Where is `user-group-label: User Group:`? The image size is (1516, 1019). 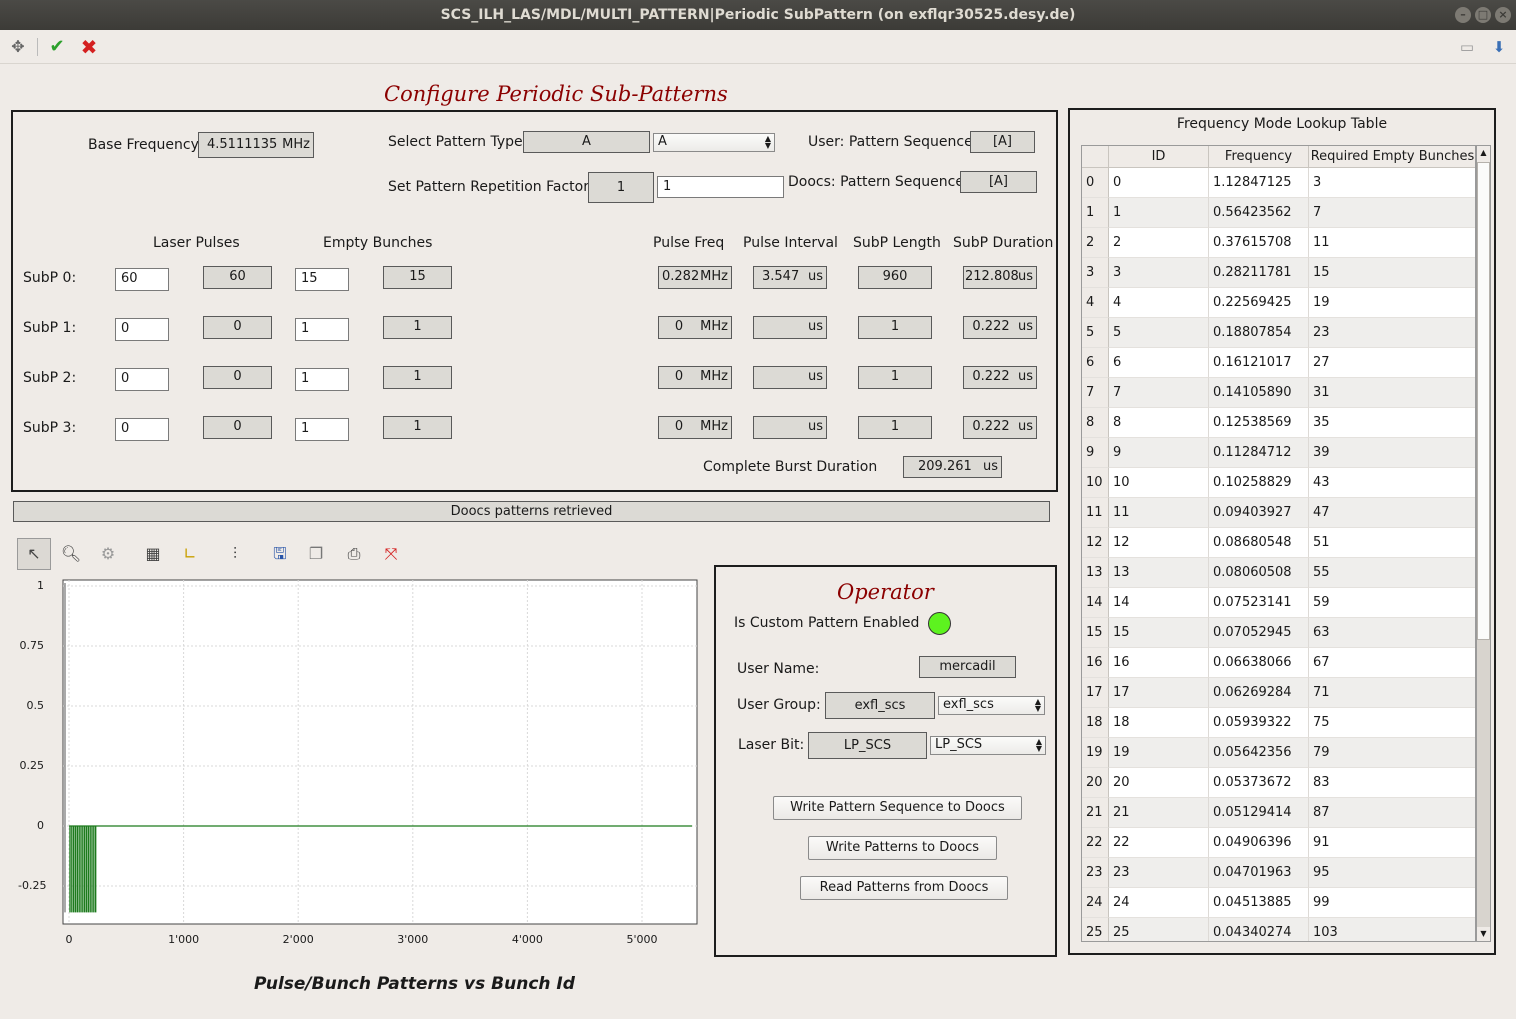
user-group-label: User Group: is located at coordinates (779, 705).